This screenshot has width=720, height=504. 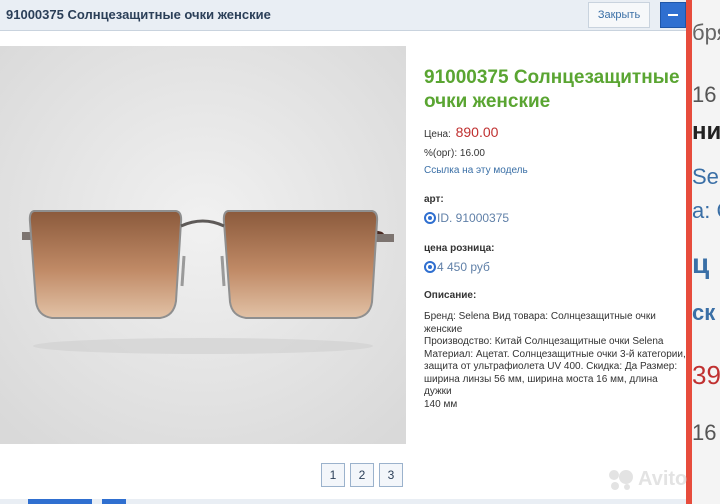 What do you see at coordinates (459, 248) in the screenshot?
I see `retail-label: цена розница:` at bounding box center [459, 248].